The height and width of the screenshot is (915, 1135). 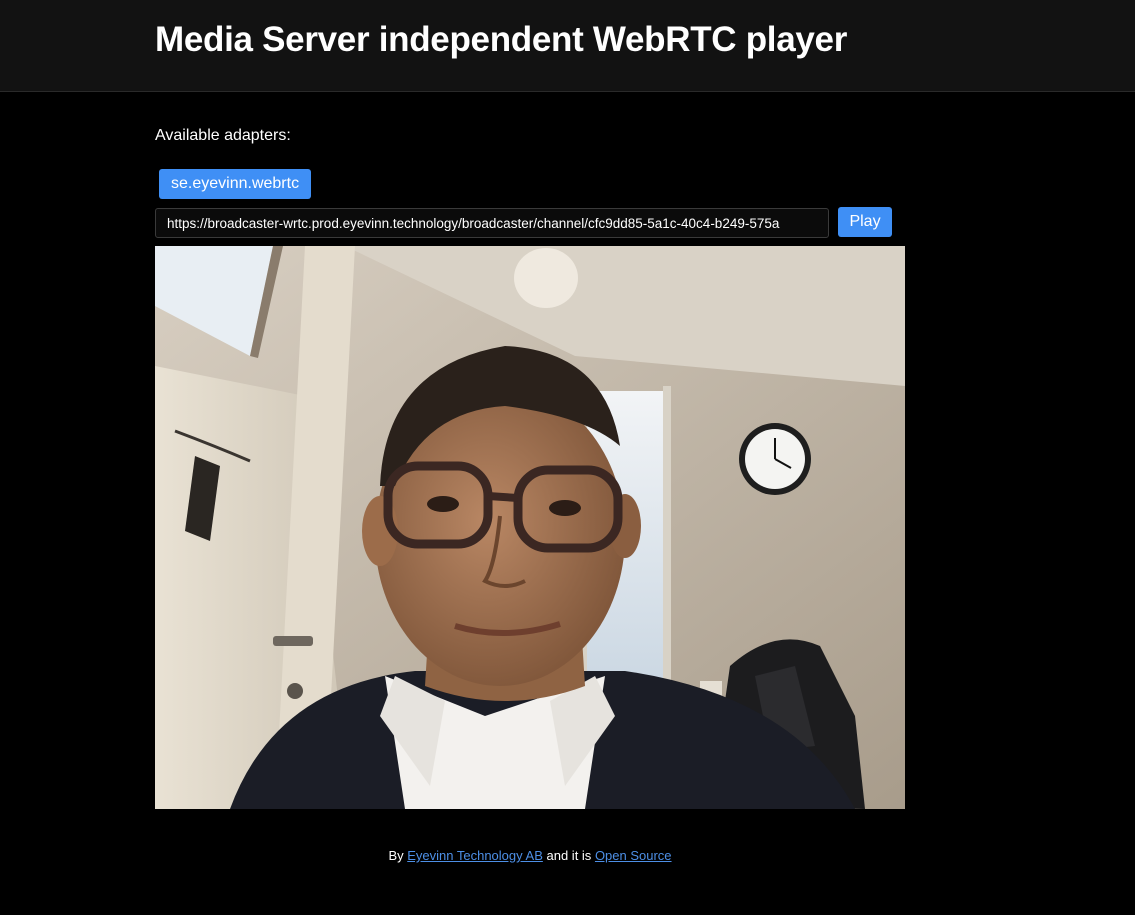 I want to click on footer-prefix: By, so click(x=396, y=855).